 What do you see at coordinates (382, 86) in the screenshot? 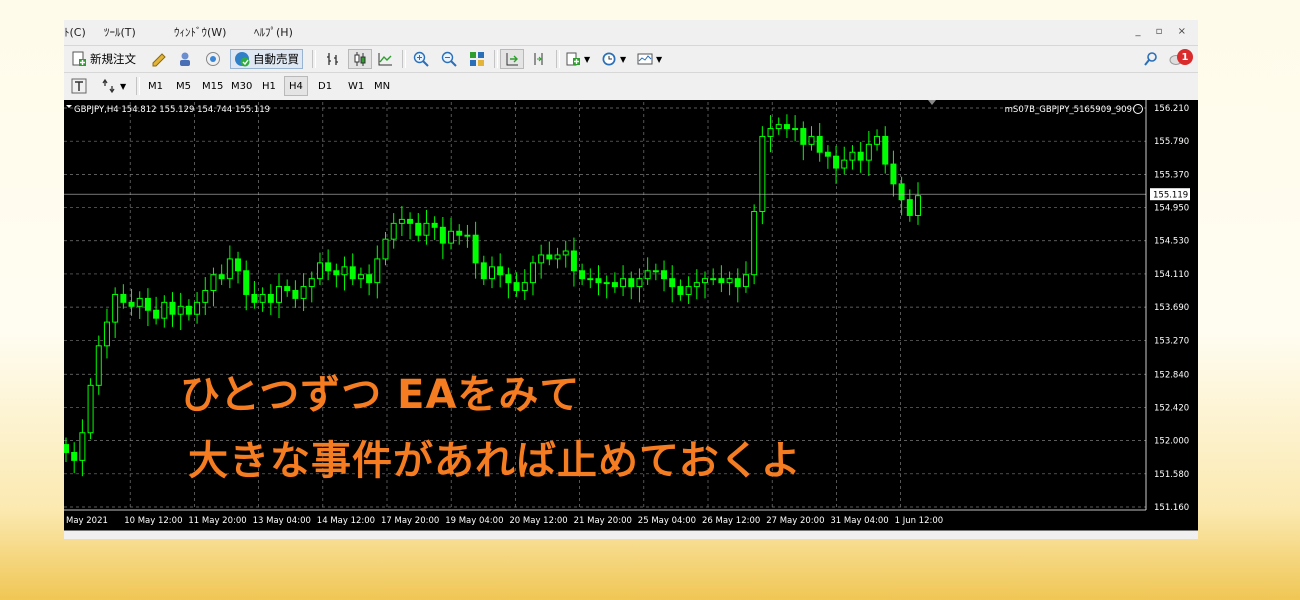
I see `timeframe-button-mn: MN` at bounding box center [382, 86].